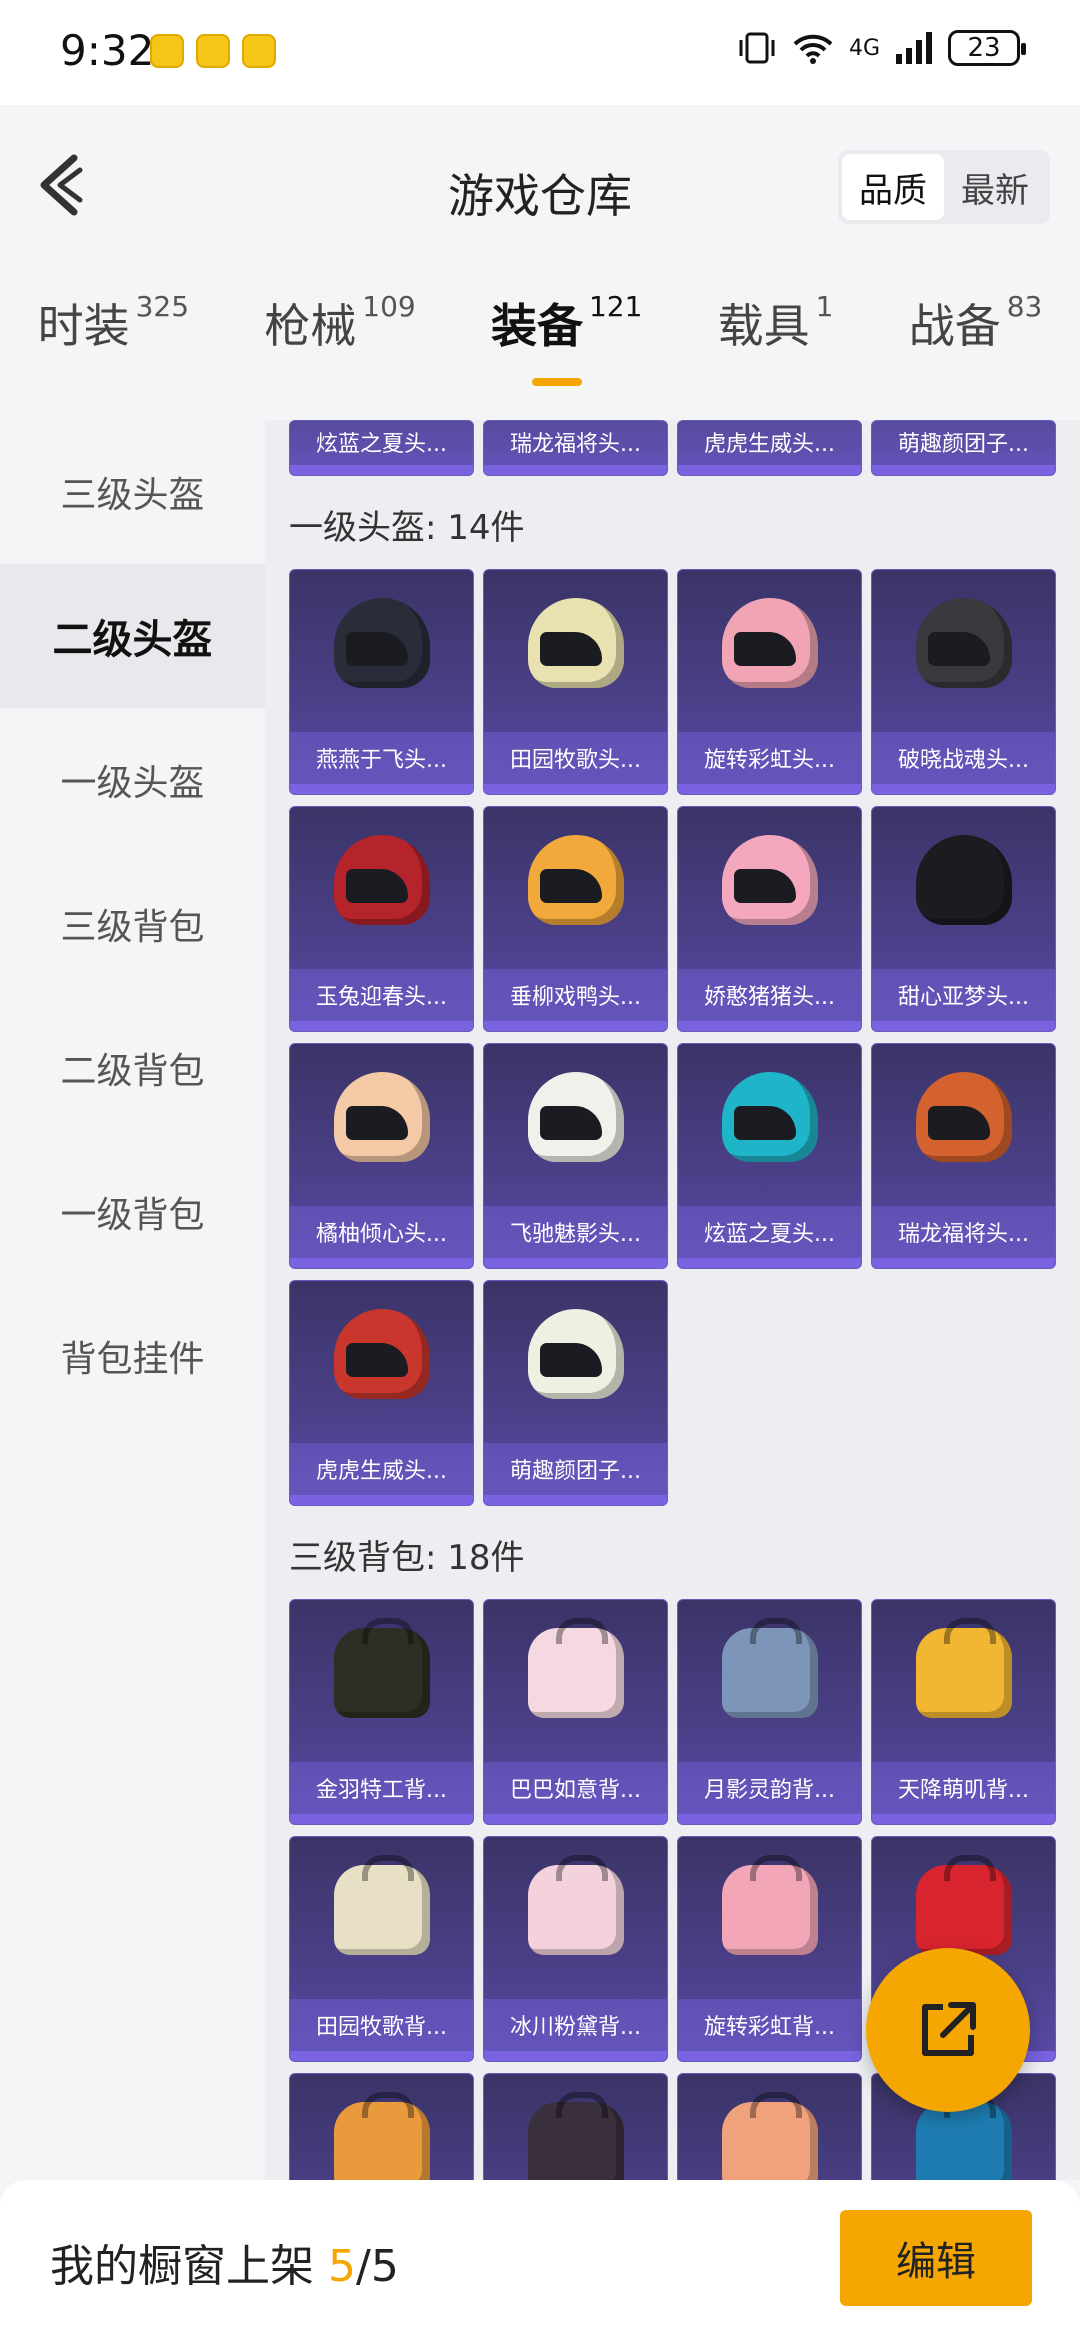  I want to click on vibrate-icon, so click(757, 48).